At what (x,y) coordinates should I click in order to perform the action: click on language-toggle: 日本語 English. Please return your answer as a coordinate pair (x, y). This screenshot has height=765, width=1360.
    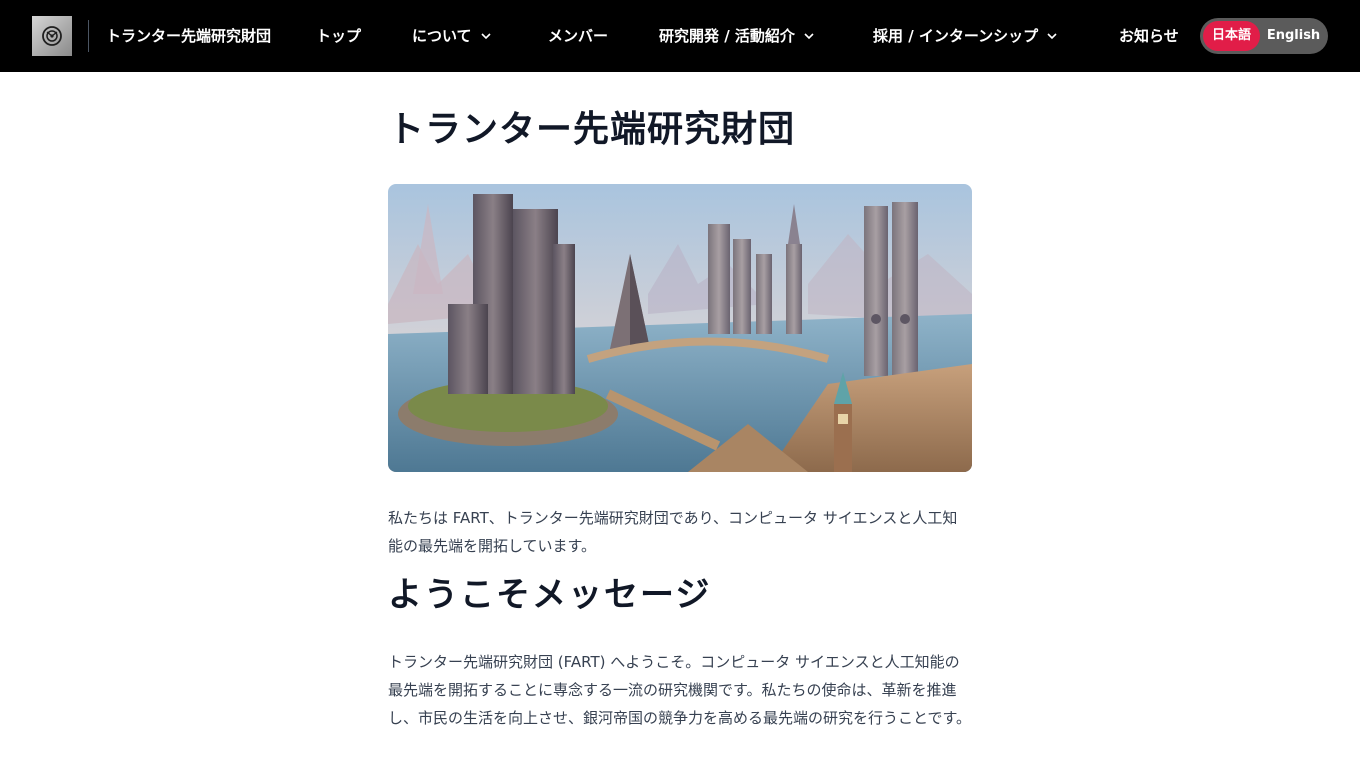
    Looking at the image, I should click on (1264, 36).